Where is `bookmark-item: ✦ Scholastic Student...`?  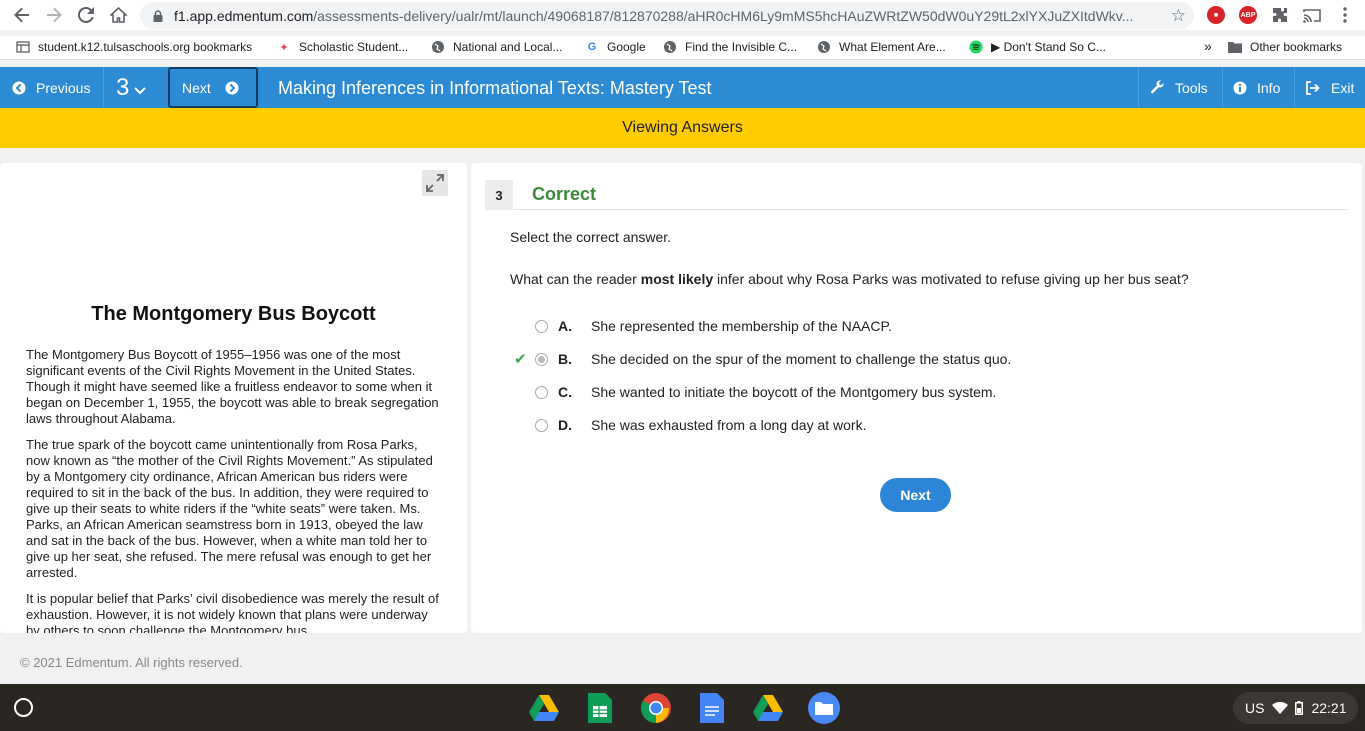 bookmark-item: ✦ Scholastic Student... is located at coordinates (342, 47).